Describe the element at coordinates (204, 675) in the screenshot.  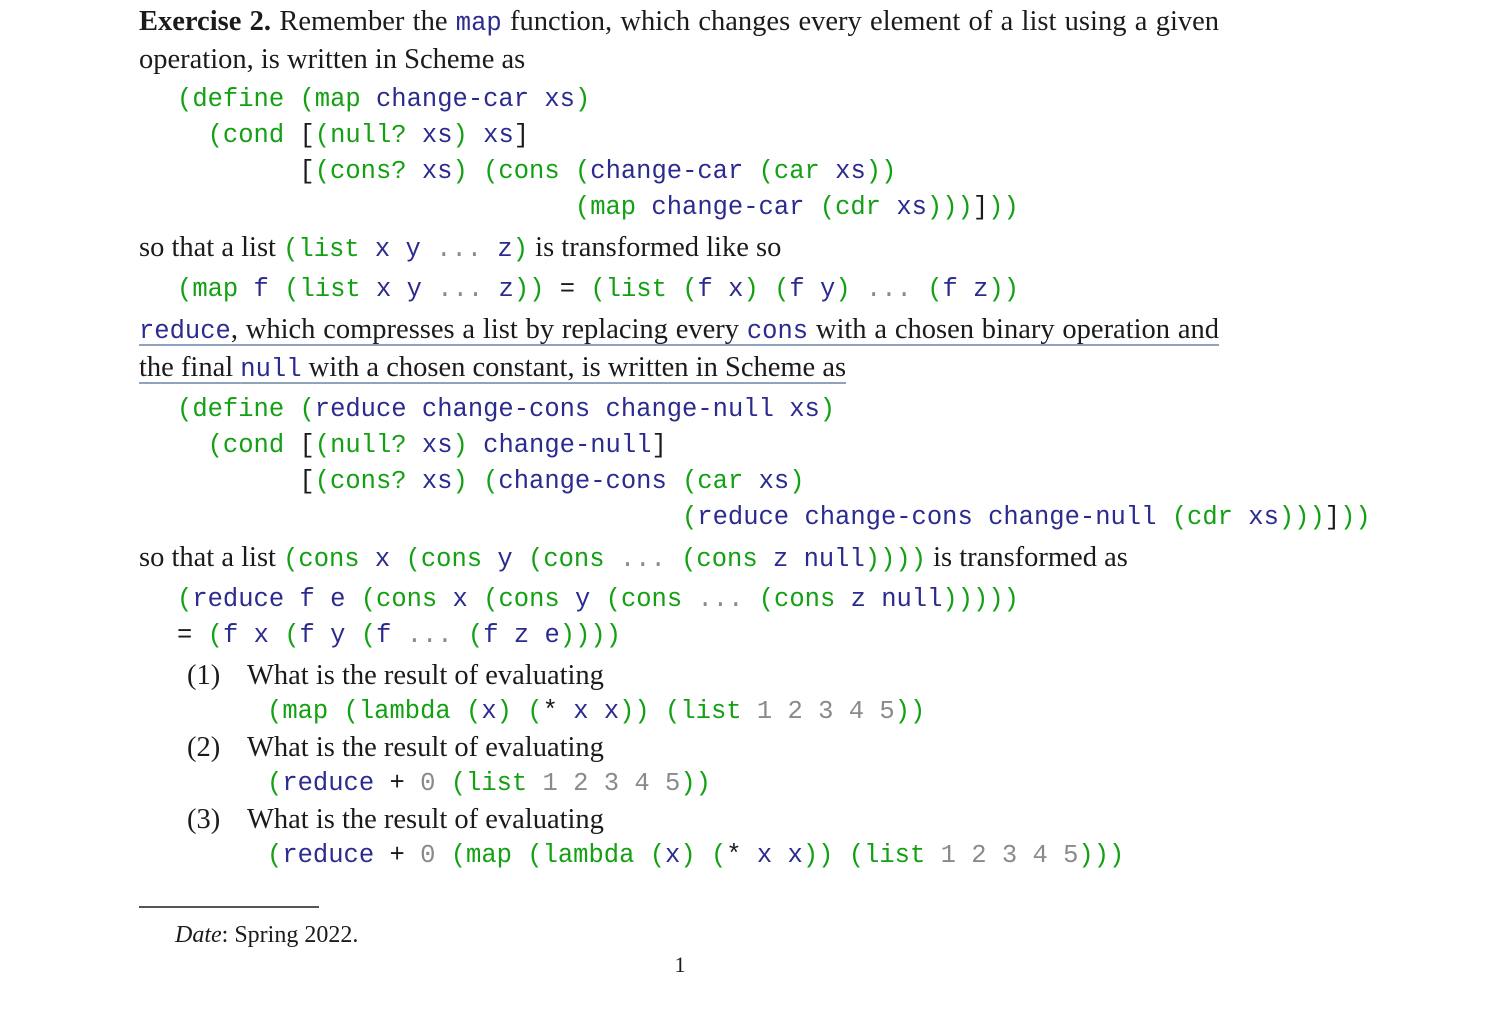
I see `question-number: (1)` at that location.